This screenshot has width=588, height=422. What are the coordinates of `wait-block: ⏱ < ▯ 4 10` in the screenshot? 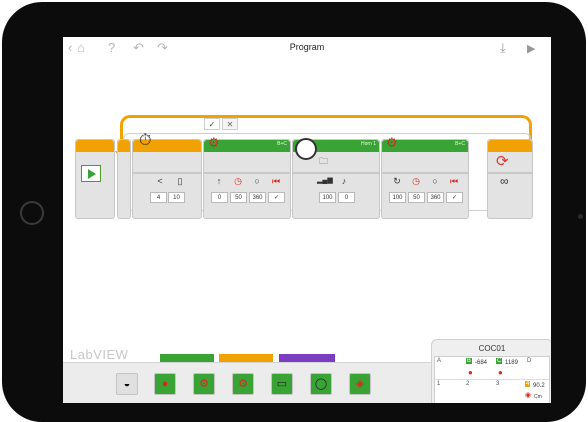 It's located at (167, 176).